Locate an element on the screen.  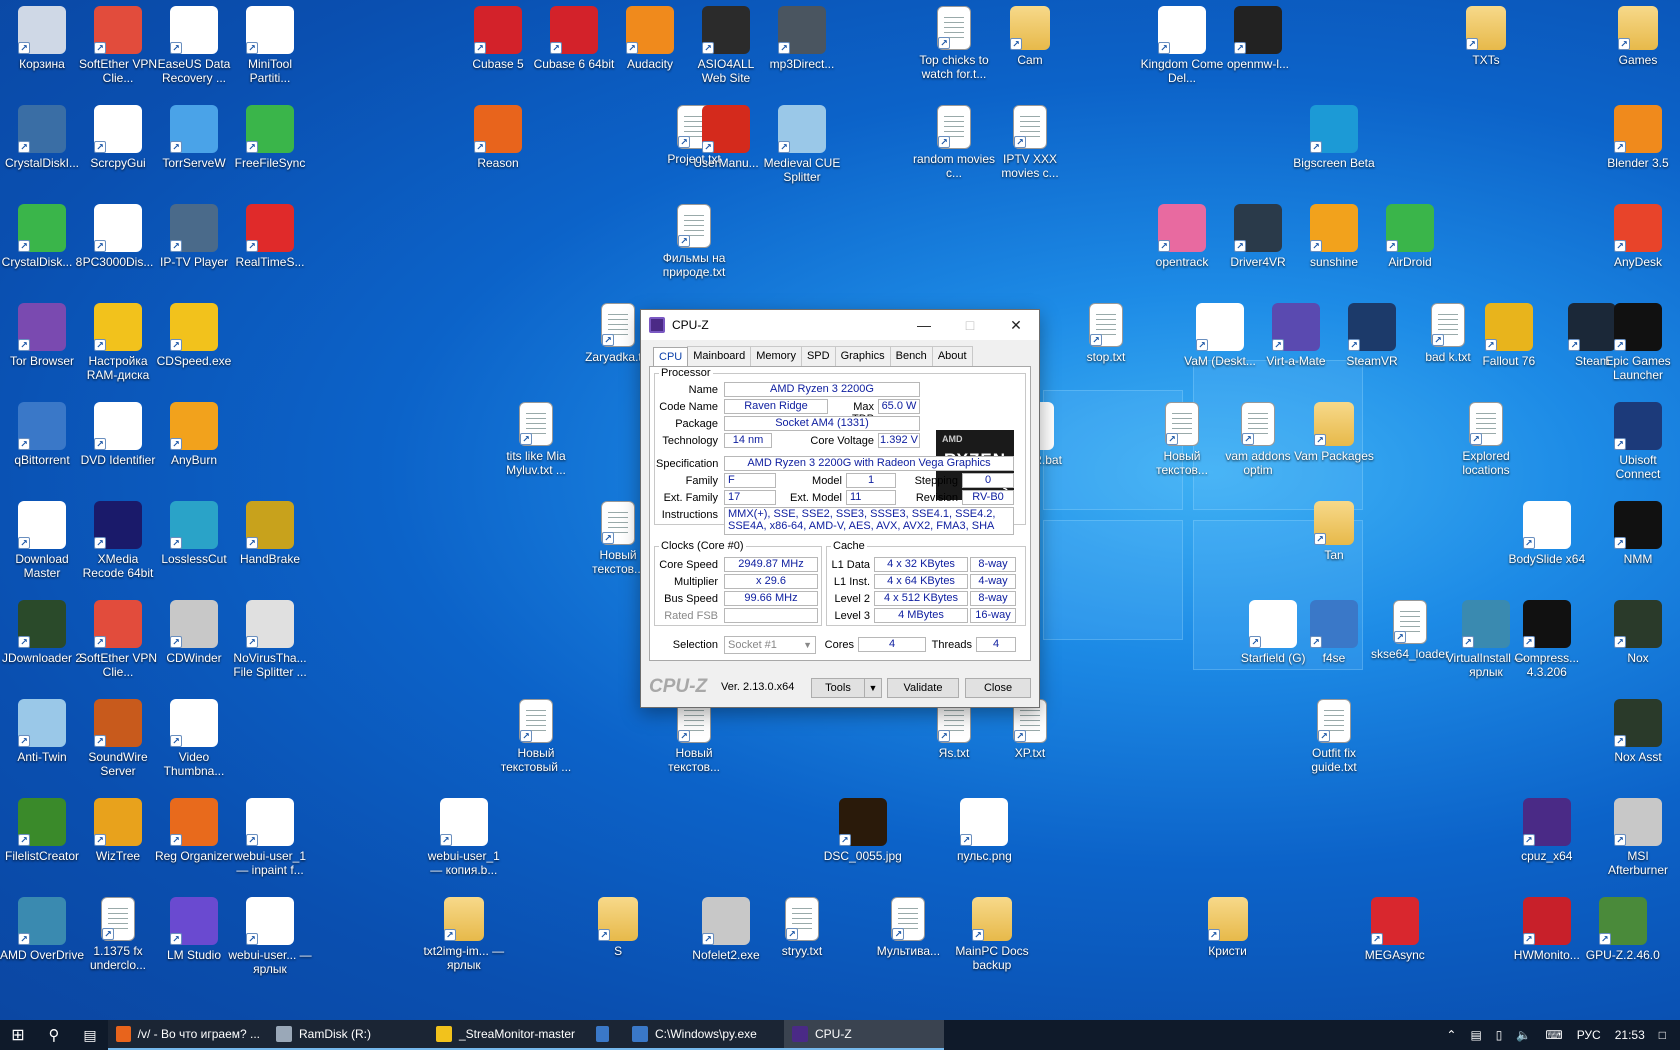
desktop-icon: ↗ AMD OverDrive is located at coordinates (42, 942).